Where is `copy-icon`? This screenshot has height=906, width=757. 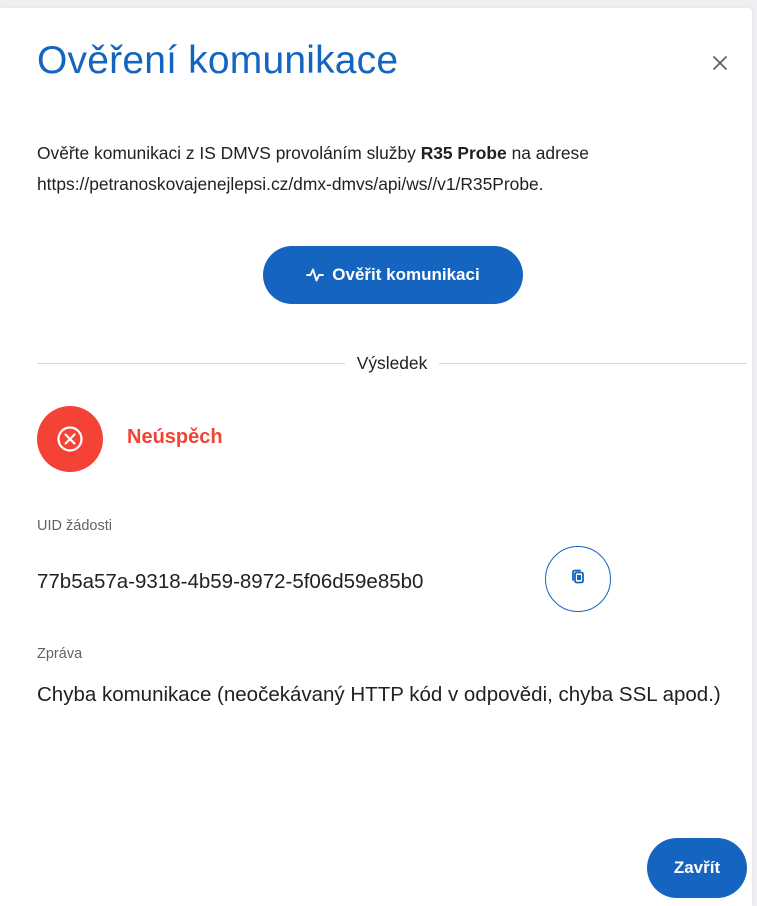 copy-icon is located at coordinates (578, 579).